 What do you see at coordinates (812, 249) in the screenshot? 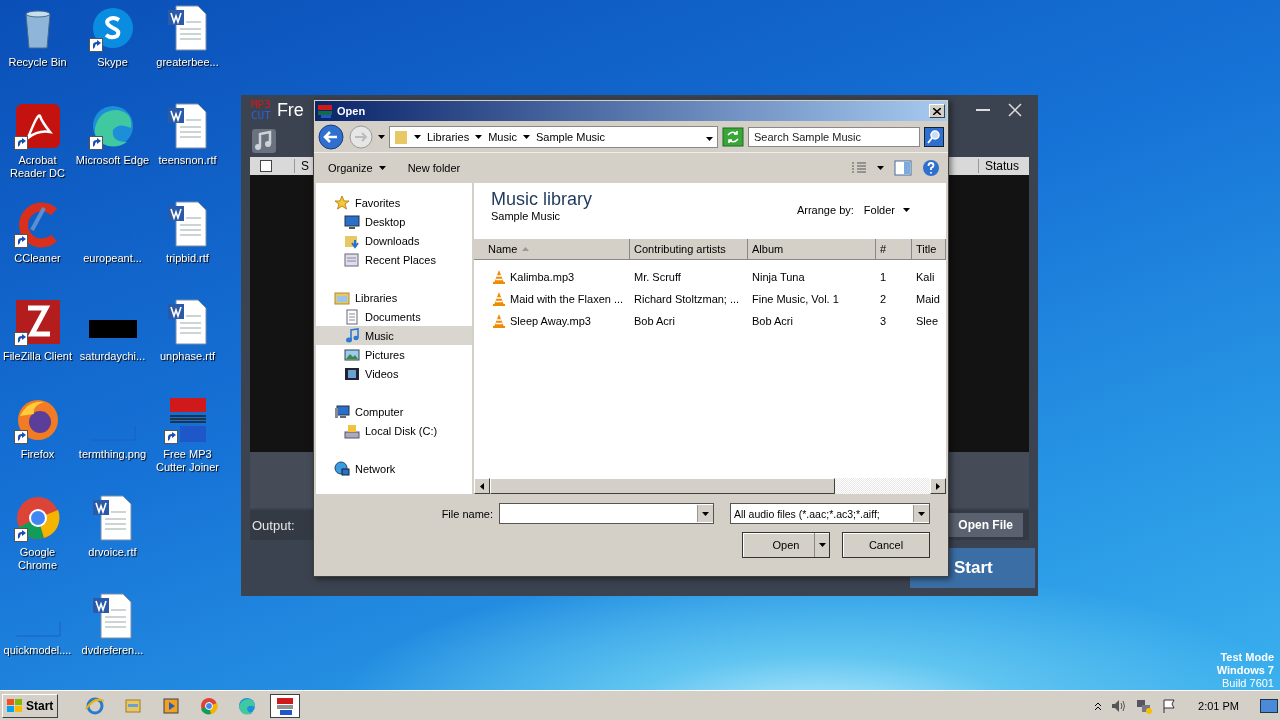
I see `column-header: Album` at bounding box center [812, 249].